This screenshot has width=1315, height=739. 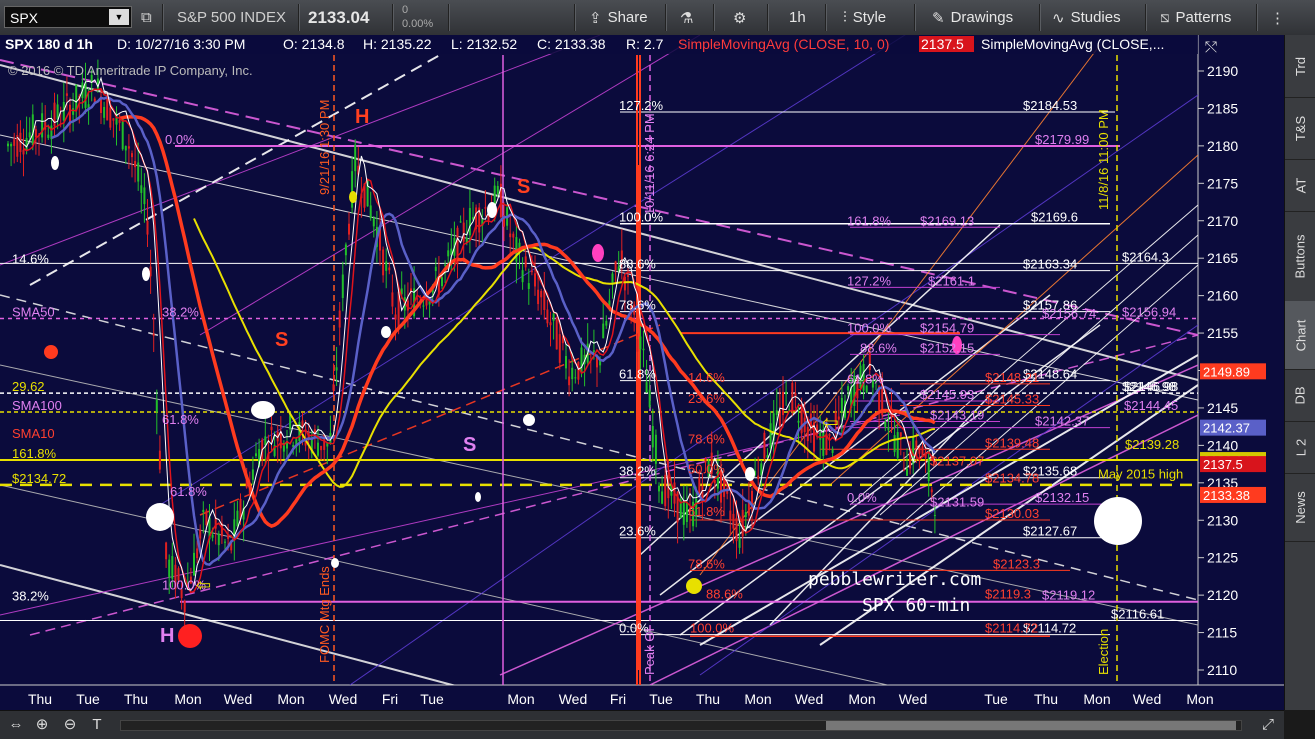 I want to click on period-button: 1h, so click(x=797, y=17).